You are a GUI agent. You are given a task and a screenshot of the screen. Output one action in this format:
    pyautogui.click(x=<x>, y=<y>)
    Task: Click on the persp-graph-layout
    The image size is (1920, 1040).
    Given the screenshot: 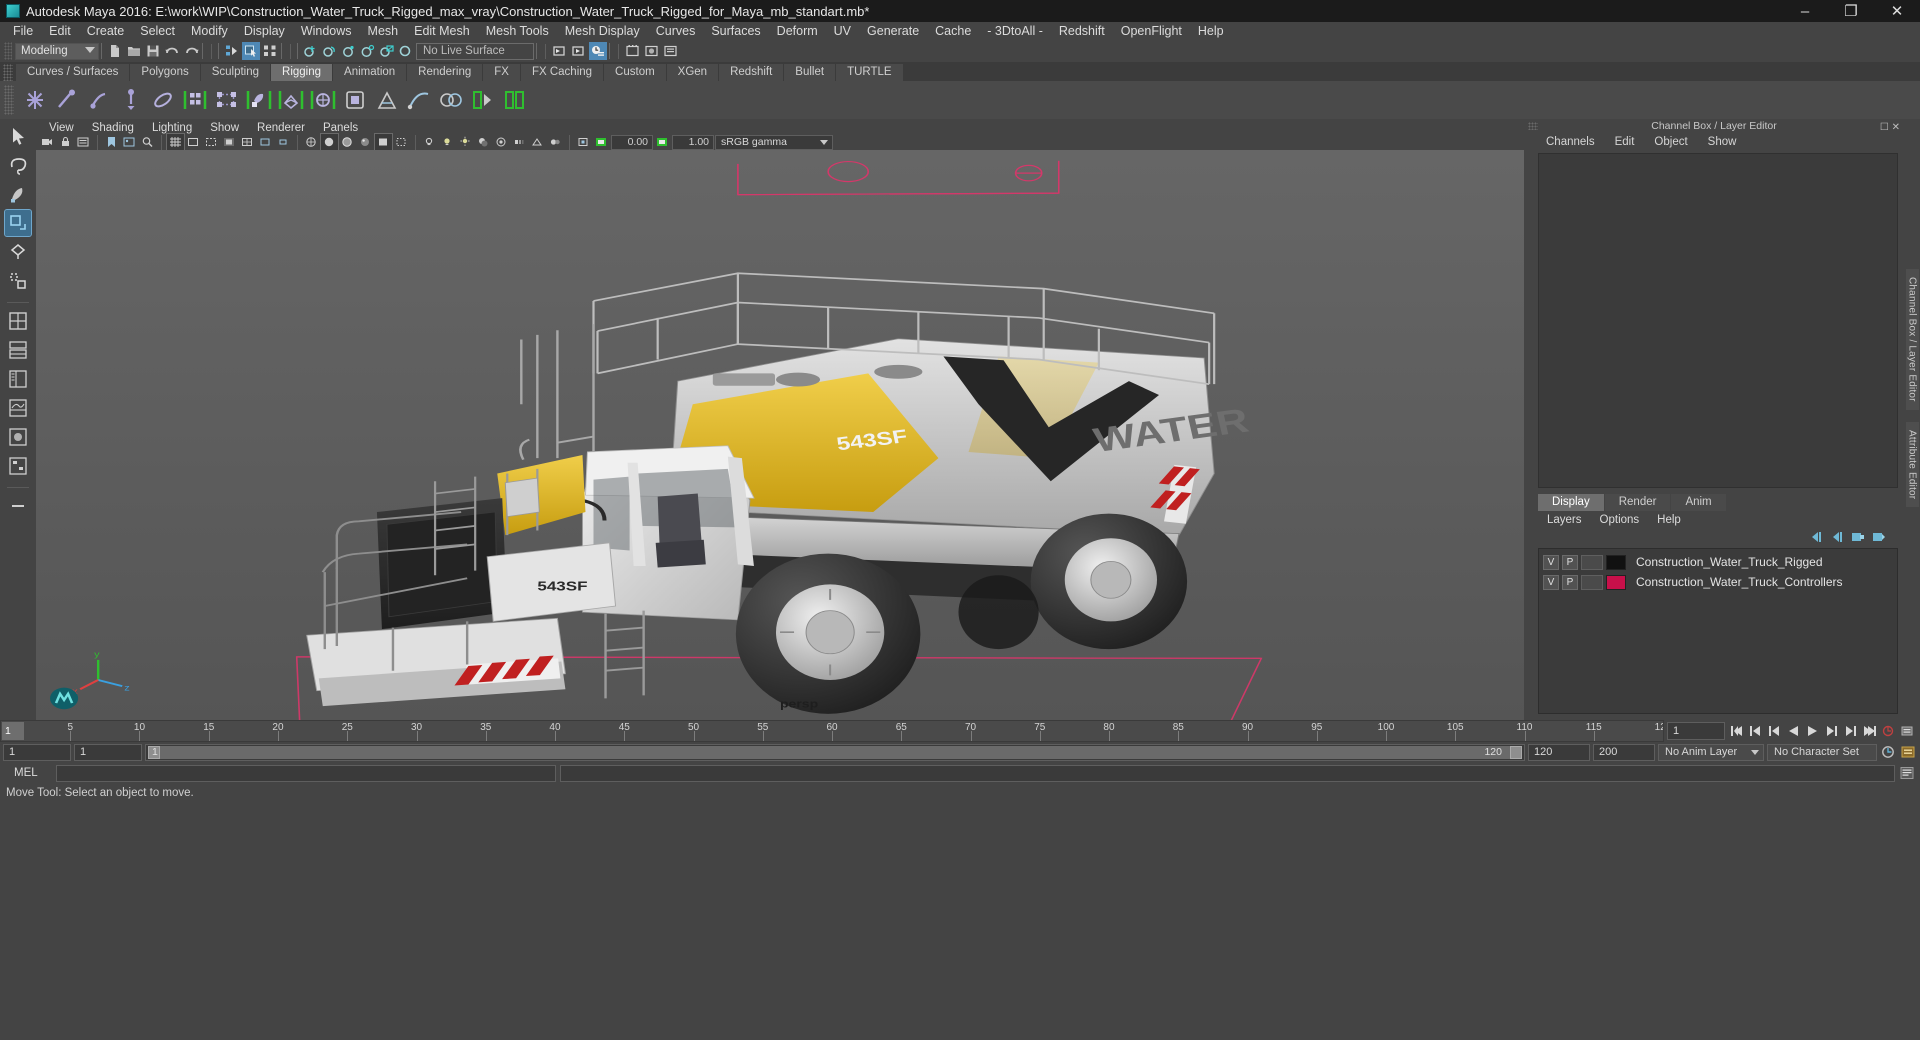 What is the action you would take?
    pyautogui.click(x=18, y=408)
    